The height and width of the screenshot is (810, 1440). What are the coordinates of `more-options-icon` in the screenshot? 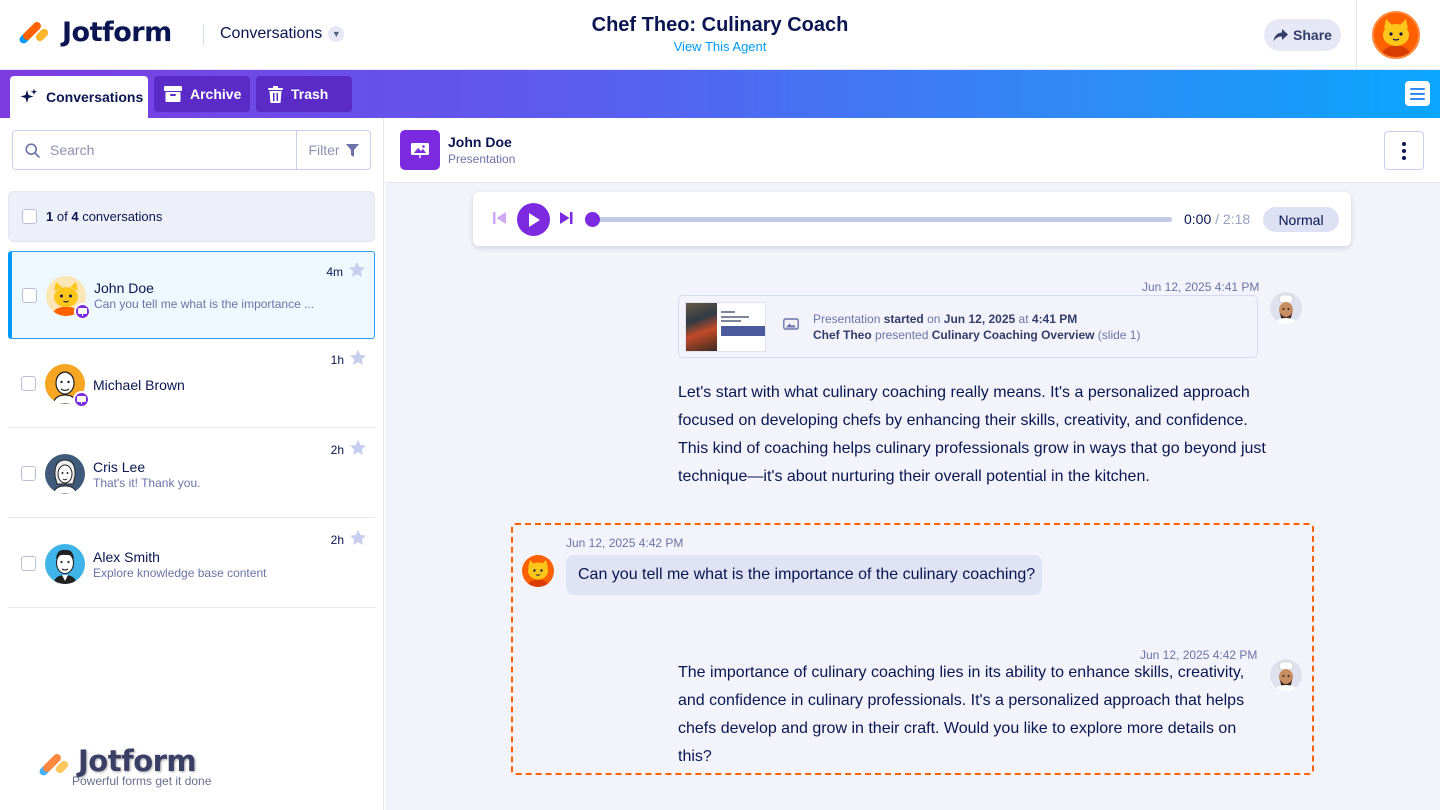 It's located at (1404, 150).